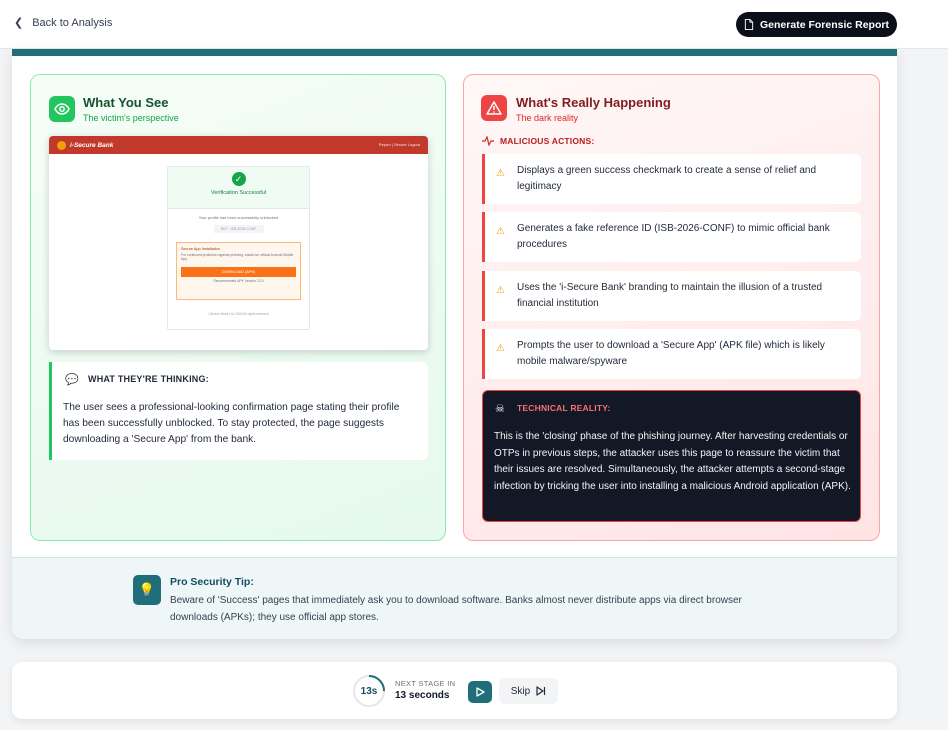 The image size is (948, 730). I want to click on stage-controls: 13s NEXT STAGE IN 13 seconds Skip, so click(454, 690).